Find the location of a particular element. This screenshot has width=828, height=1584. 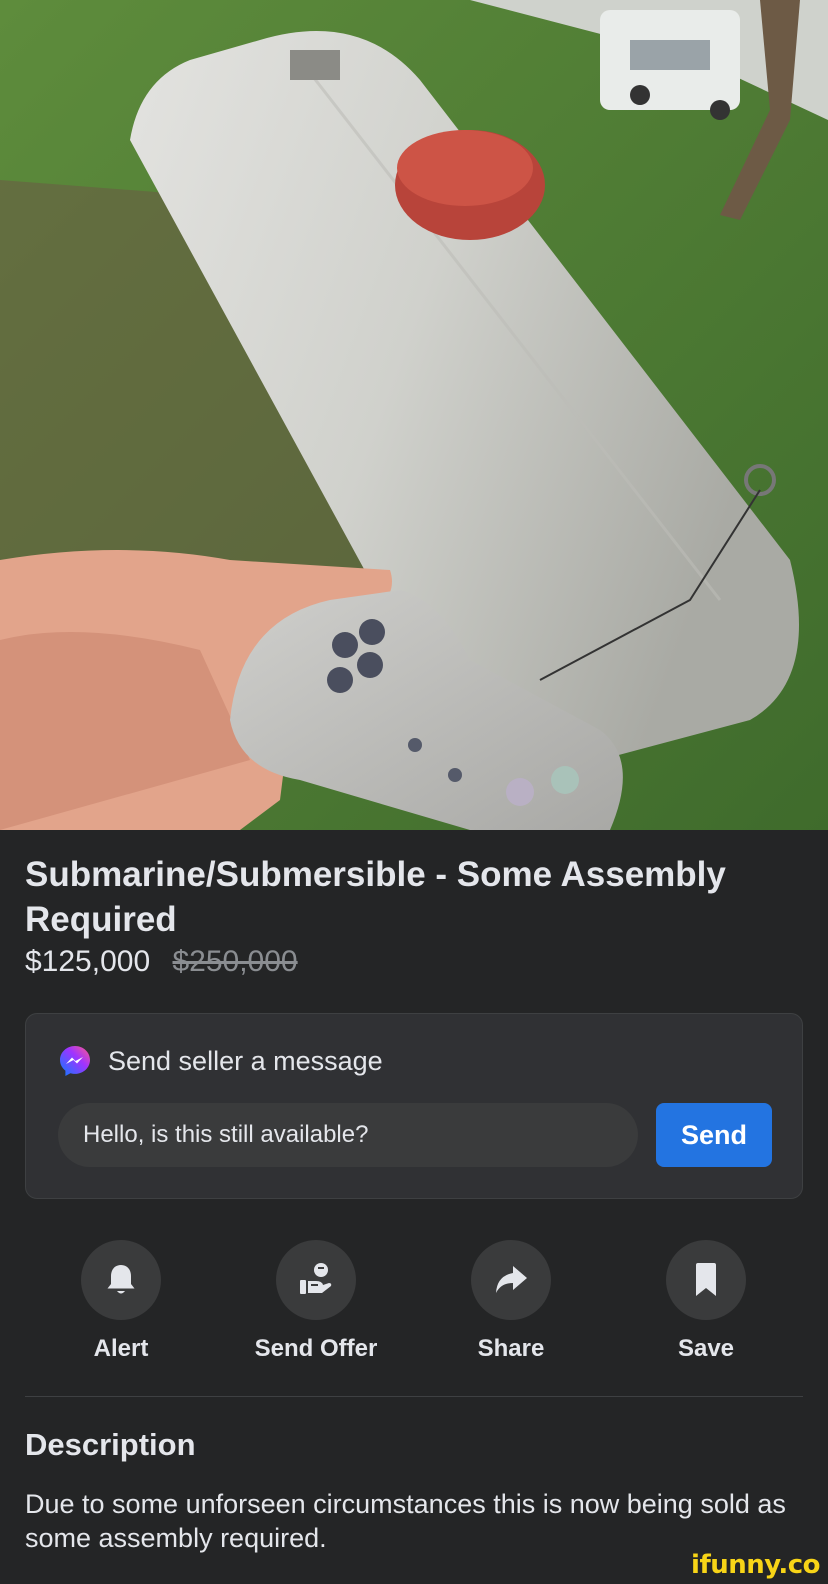

listing-price: $125,000 is located at coordinates (88, 961).